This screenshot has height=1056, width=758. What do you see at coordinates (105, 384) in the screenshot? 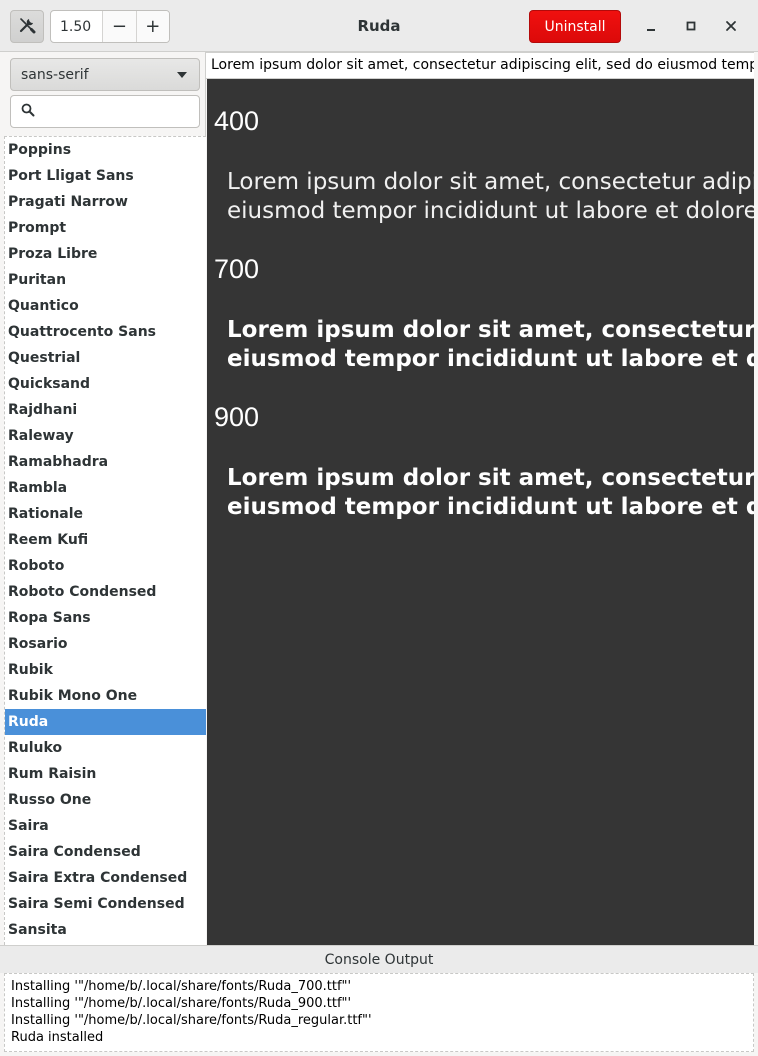
I see `font-list-item: Quicksand` at bounding box center [105, 384].